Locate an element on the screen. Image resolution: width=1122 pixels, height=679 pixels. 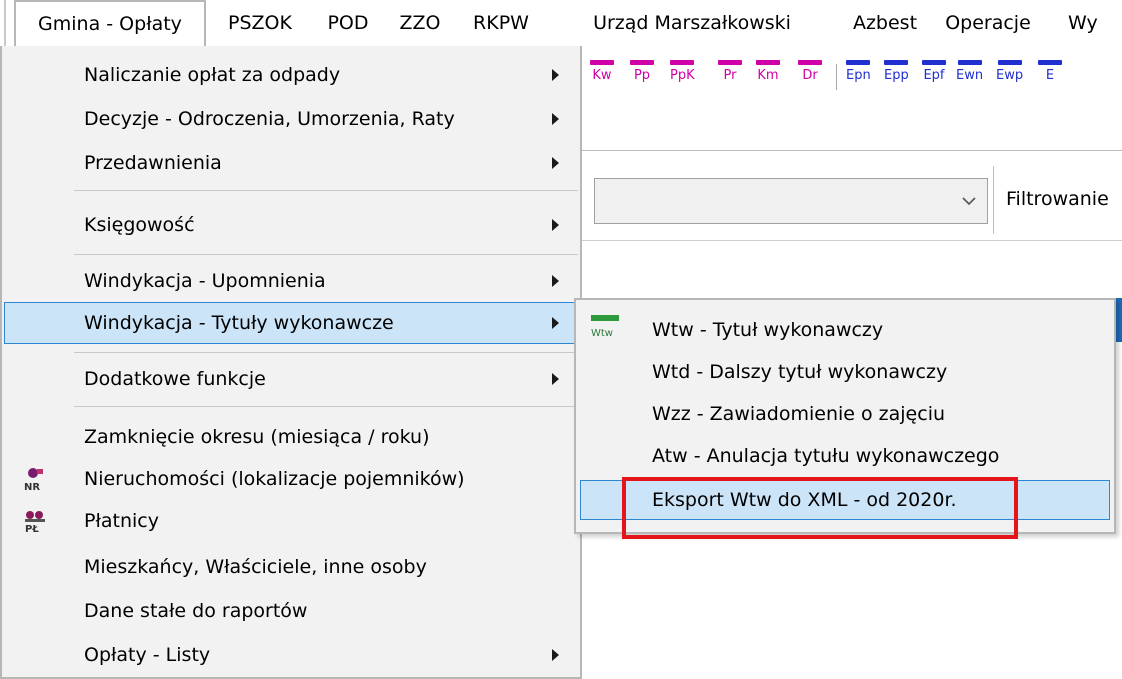
wtw-icon: Wtw is located at coordinates (605, 327).